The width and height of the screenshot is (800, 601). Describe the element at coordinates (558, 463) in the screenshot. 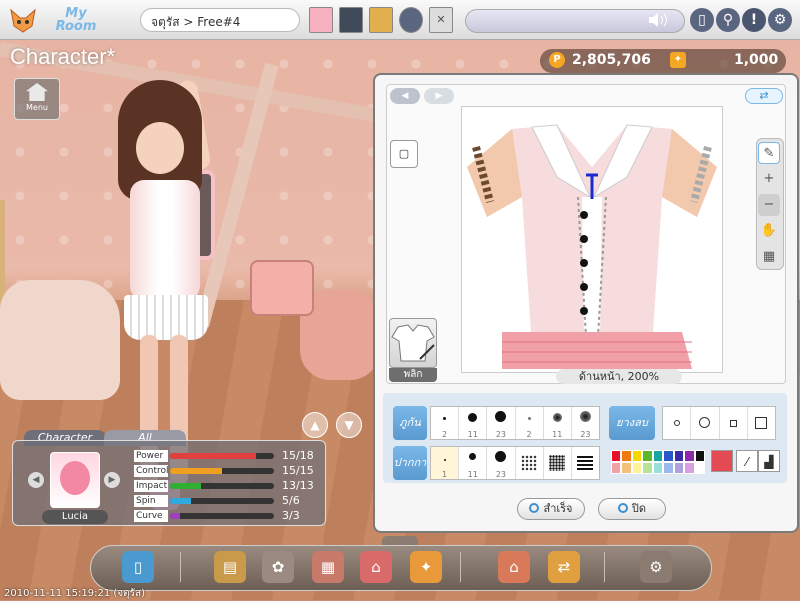

I see `grid-pattern-option` at that location.